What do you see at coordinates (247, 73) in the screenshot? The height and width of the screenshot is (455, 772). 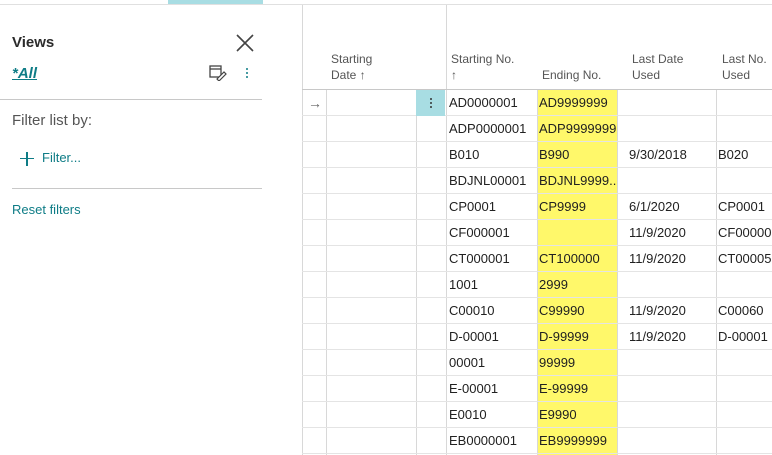 I see `more-options-icon` at bounding box center [247, 73].